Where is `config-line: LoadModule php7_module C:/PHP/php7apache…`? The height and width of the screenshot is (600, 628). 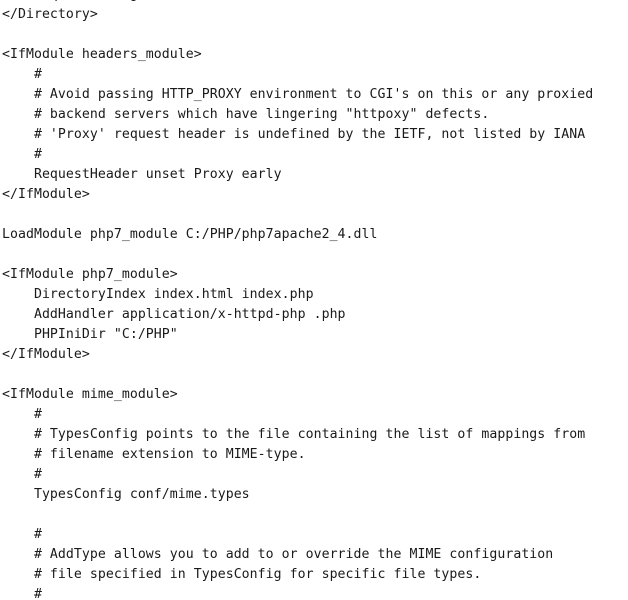 config-line: LoadModule php7_module C:/PHP/php7apache… is located at coordinates (190, 234).